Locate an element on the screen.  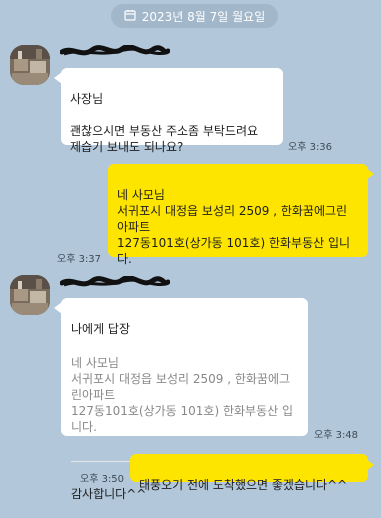
date-label: 2023년 8월 7일 월요일 is located at coordinates (203, 16).